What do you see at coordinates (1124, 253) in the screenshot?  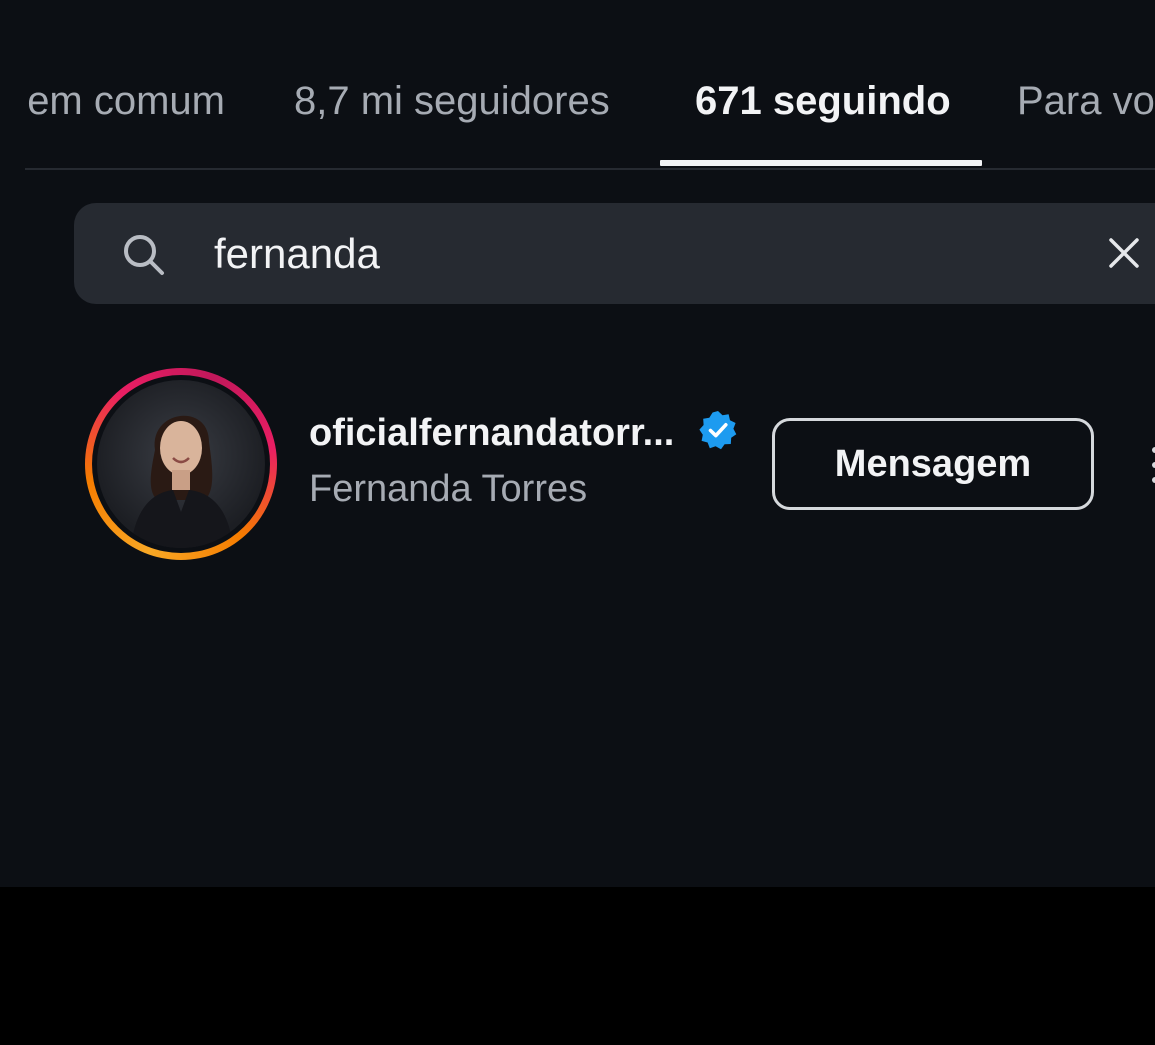 I see `close-icon` at bounding box center [1124, 253].